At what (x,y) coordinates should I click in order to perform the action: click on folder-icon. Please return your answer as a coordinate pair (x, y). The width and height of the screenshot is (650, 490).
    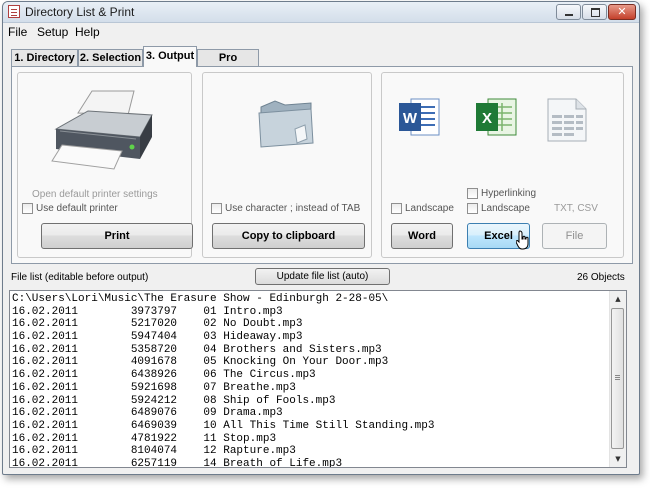
    Looking at the image, I should click on (286, 124).